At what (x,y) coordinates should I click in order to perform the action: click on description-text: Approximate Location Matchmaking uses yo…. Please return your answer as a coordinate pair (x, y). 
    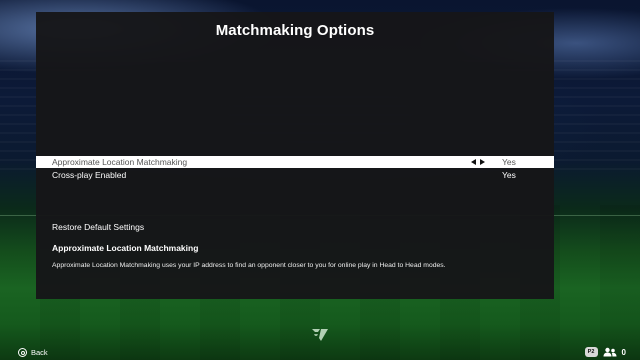
    Looking at the image, I should click on (249, 265).